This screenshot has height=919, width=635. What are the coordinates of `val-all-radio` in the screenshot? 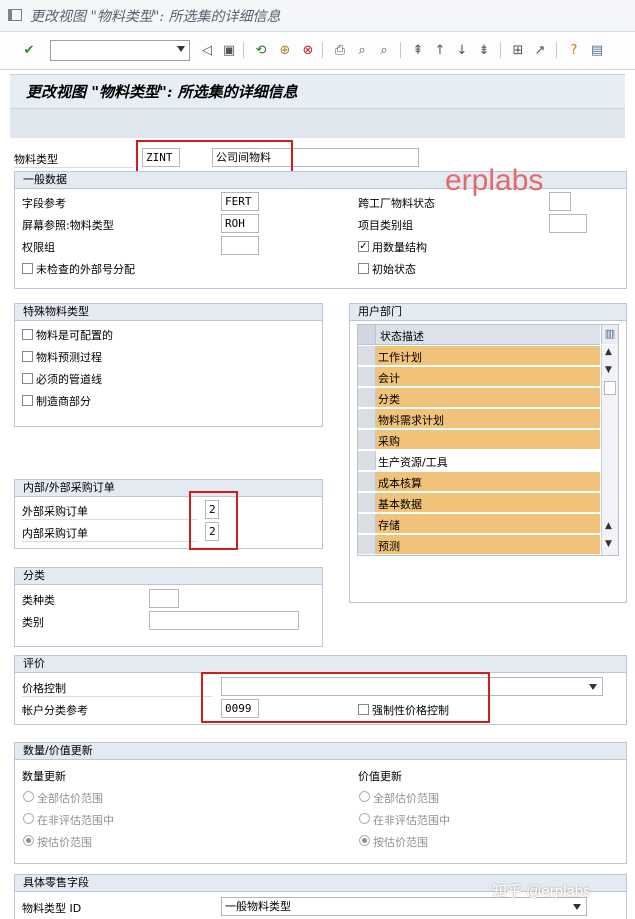 It's located at (364, 796).